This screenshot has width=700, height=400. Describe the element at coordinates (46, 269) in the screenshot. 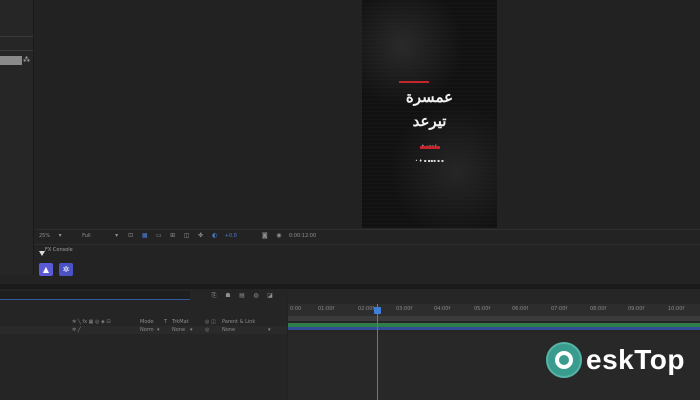

I see `image-icon: ▲` at that location.